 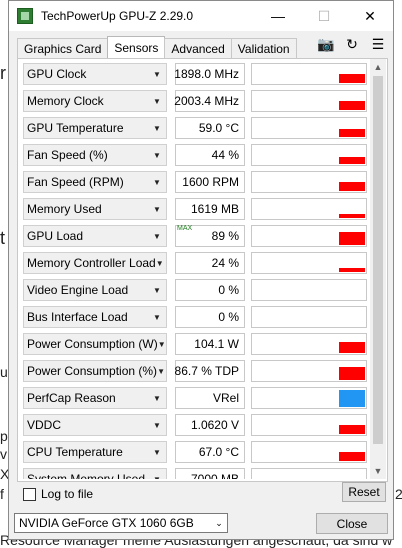 I want to click on sensor-value: 2003.4 MHz, so click(x=209, y=101).